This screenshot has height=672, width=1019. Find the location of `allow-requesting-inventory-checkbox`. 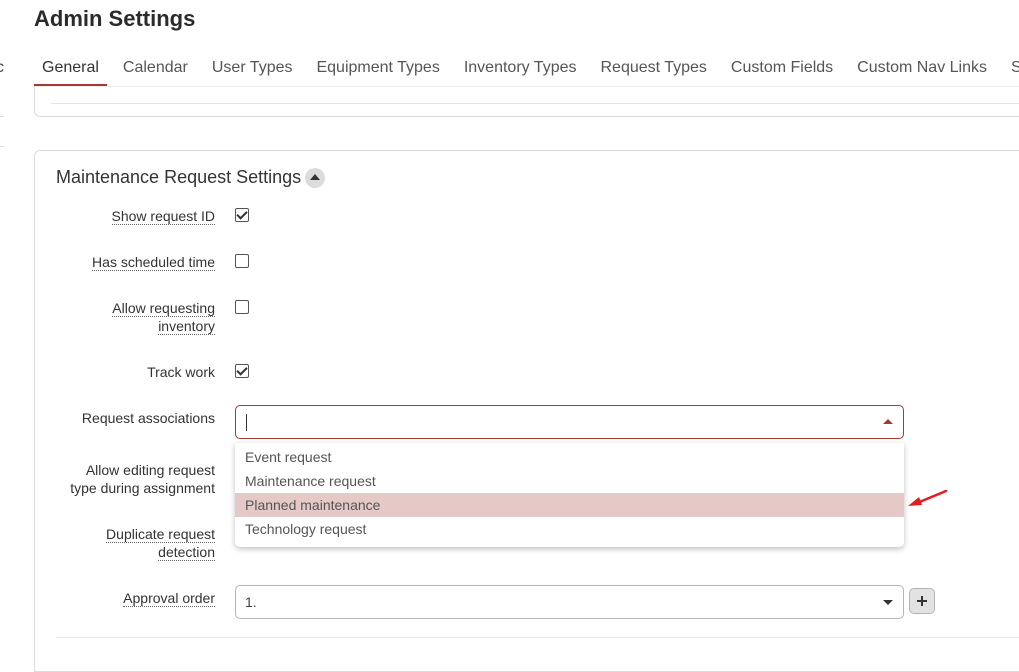

allow-requesting-inventory-checkbox is located at coordinates (242, 307).